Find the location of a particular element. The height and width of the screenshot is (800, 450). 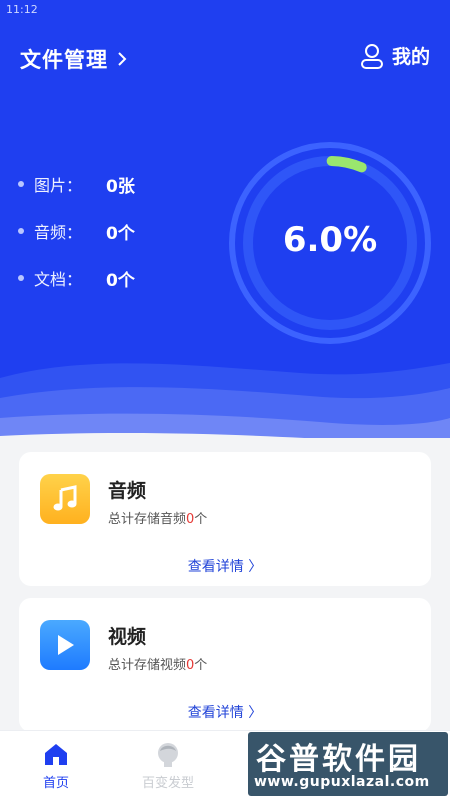

stat-value: 0张 is located at coordinates (120, 186).